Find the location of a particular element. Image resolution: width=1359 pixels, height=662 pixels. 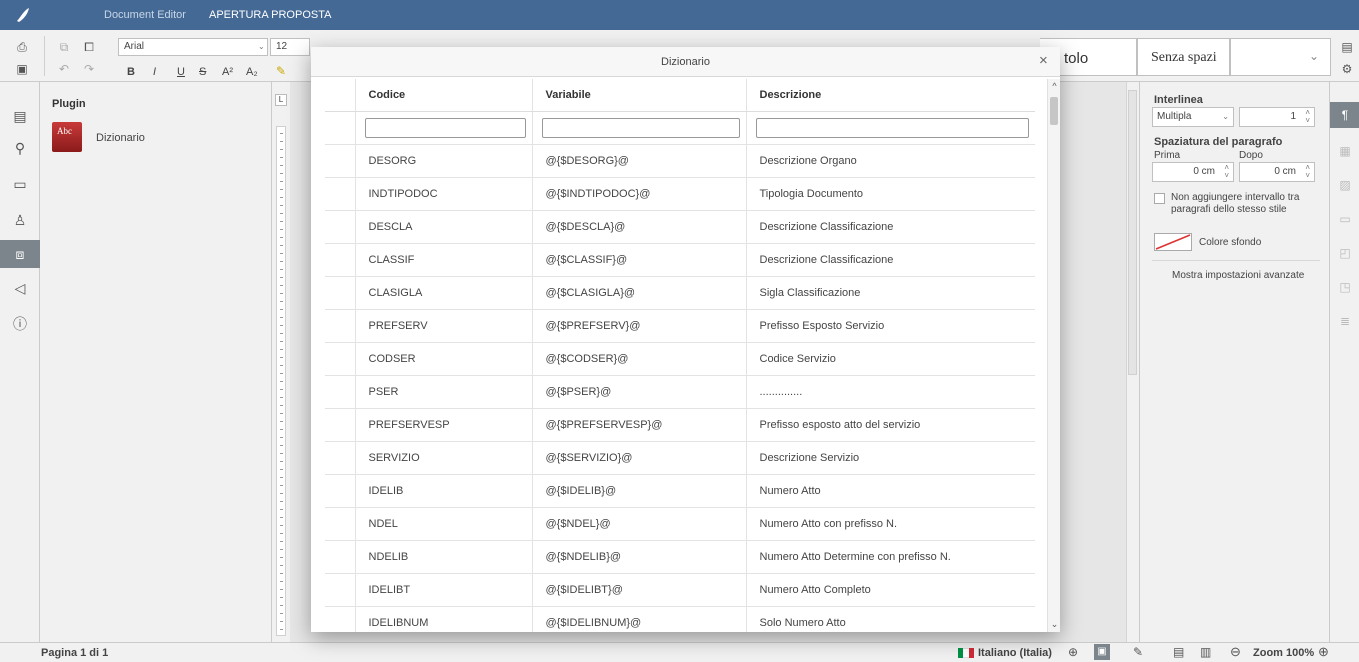

speaker-icon: ◁ is located at coordinates (20, 288).